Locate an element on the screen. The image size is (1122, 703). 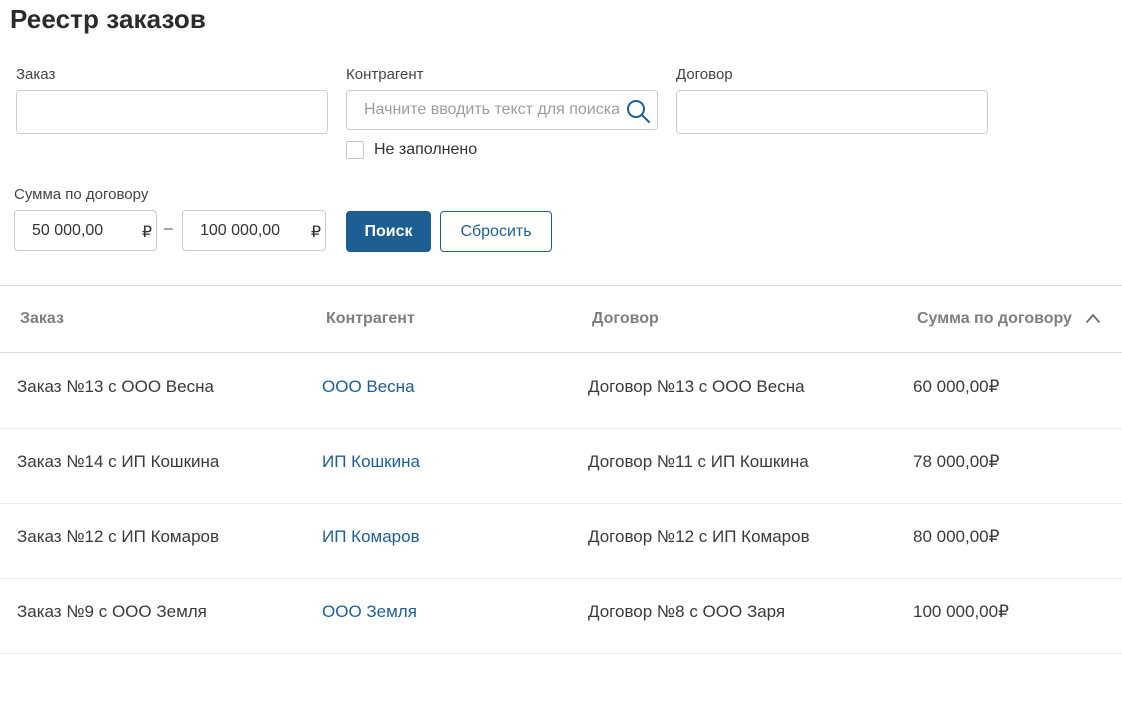
order-filter-input is located at coordinates (172, 112).